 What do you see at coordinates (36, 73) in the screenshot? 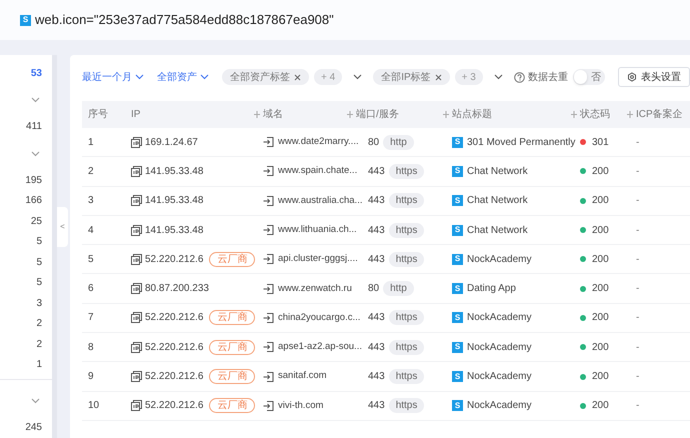
I see `count-item: 53` at bounding box center [36, 73].